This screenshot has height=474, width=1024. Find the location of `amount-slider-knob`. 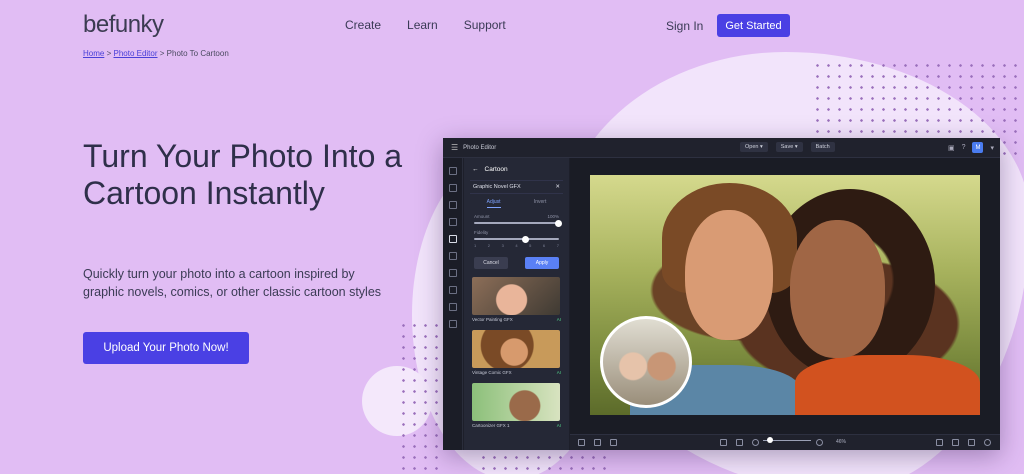

amount-slider-knob is located at coordinates (558, 223).